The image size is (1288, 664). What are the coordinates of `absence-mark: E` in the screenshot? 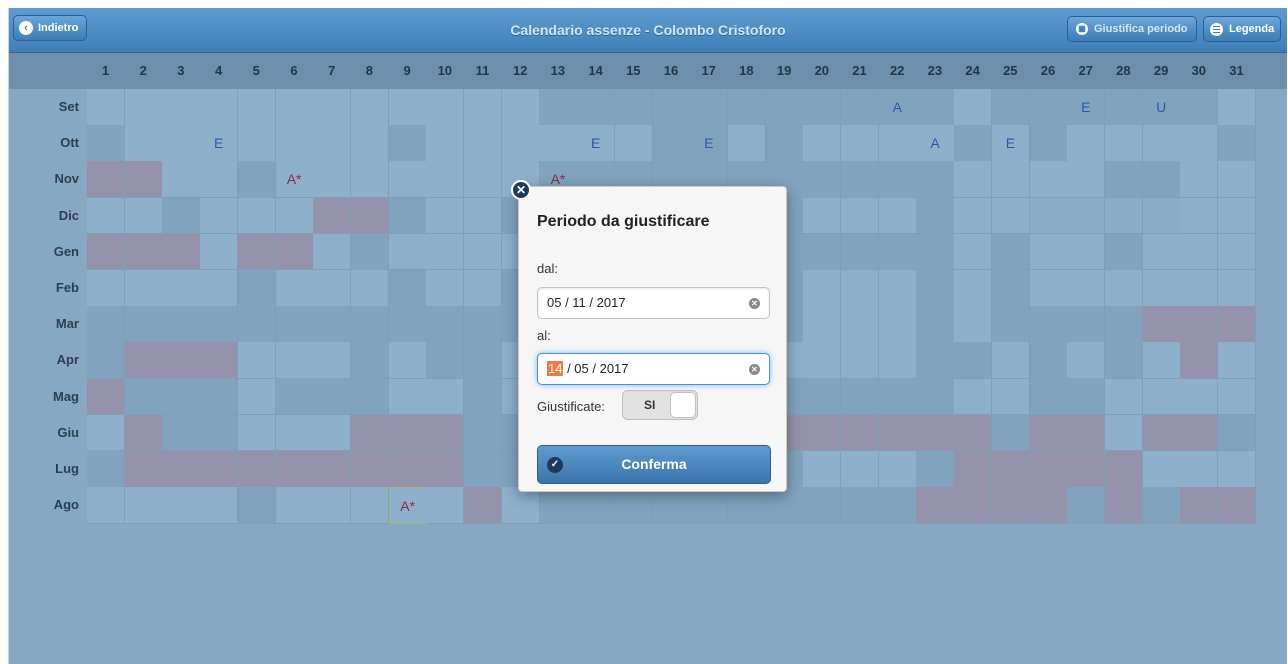 It's located at (709, 143).